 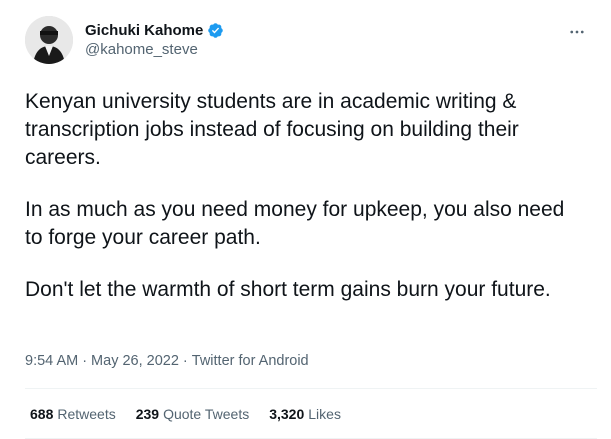 What do you see at coordinates (324, 414) in the screenshot?
I see `likes-label: Likes` at bounding box center [324, 414].